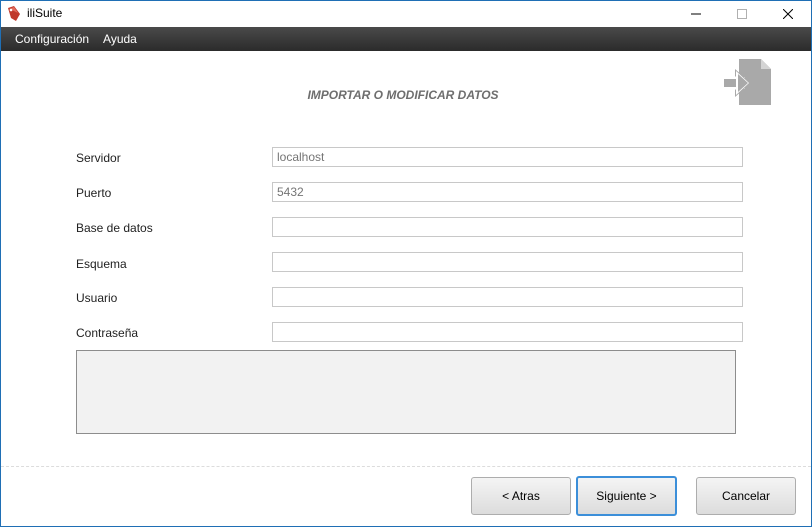 The height and width of the screenshot is (527, 812). What do you see at coordinates (406, 39) in the screenshot?
I see `menu-bar: Configuración Ayuda` at bounding box center [406, 39].